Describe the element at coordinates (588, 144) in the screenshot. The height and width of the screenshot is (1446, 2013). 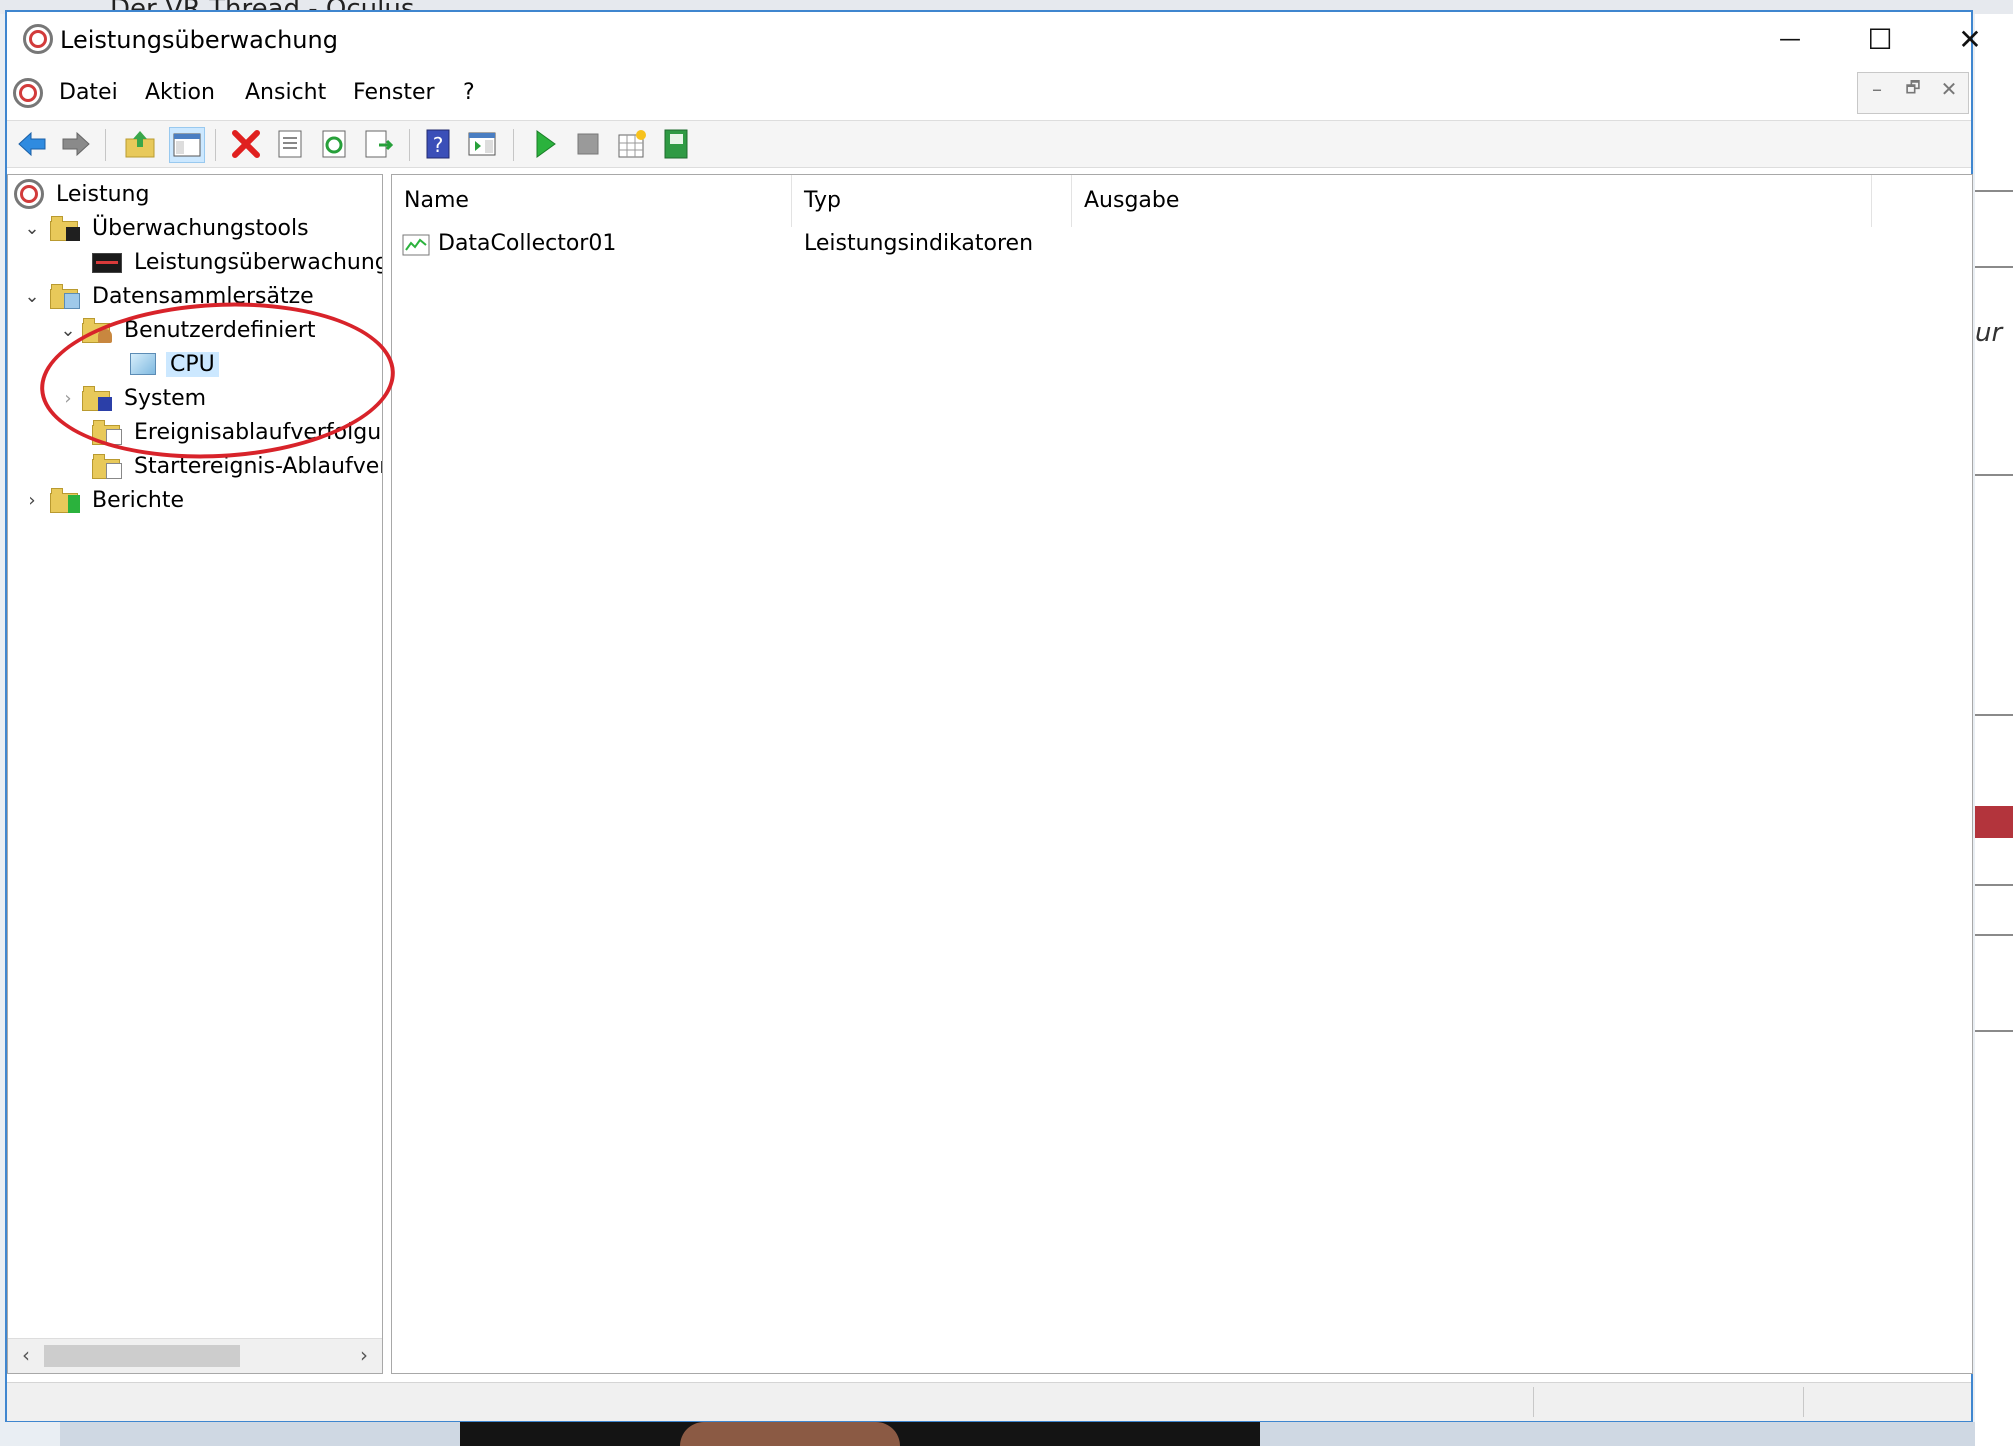
I see `stop-icon` at that location.